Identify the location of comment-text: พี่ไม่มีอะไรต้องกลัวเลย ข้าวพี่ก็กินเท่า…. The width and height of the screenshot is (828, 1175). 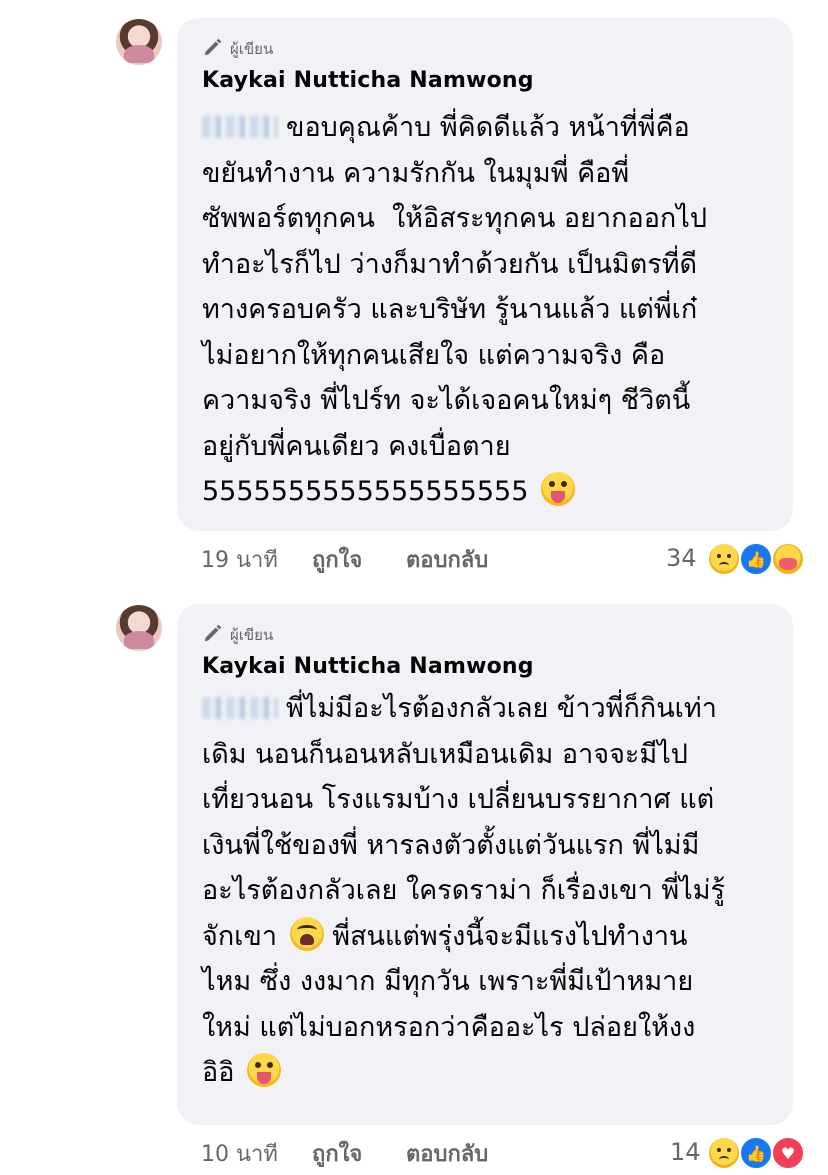
(464, 822).